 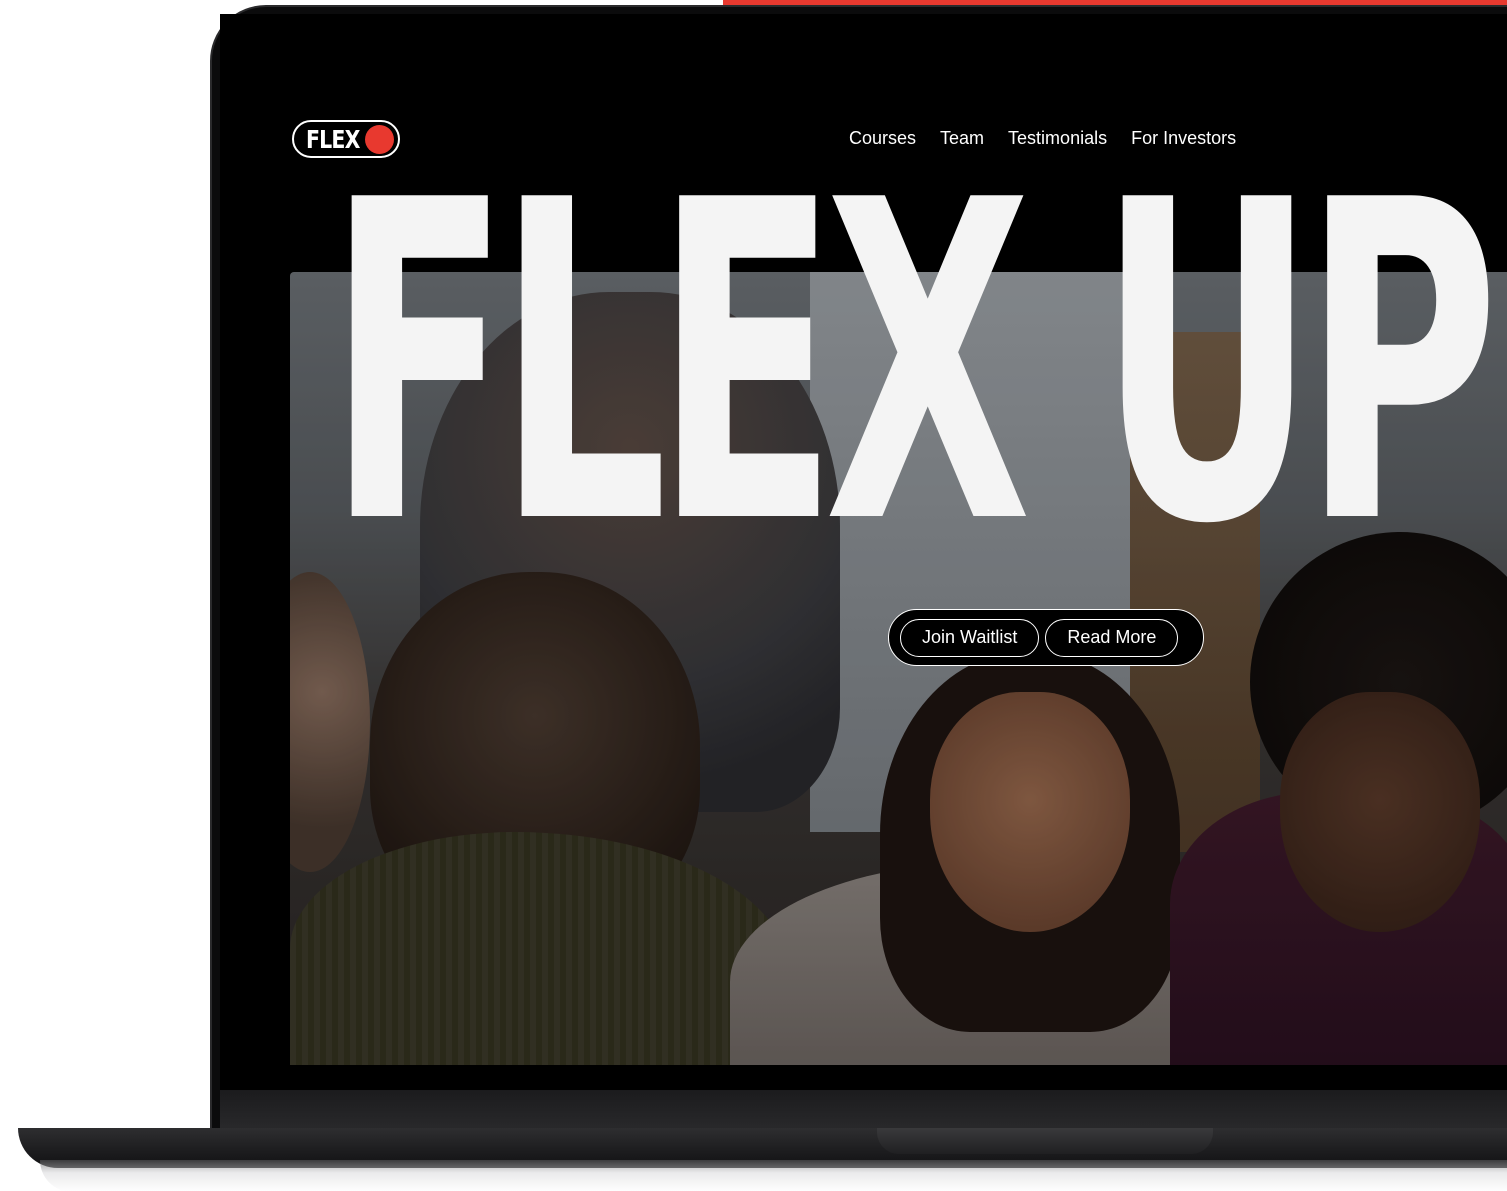 I want to click on logo-red-dot-icon, so click(x=379, y=139).